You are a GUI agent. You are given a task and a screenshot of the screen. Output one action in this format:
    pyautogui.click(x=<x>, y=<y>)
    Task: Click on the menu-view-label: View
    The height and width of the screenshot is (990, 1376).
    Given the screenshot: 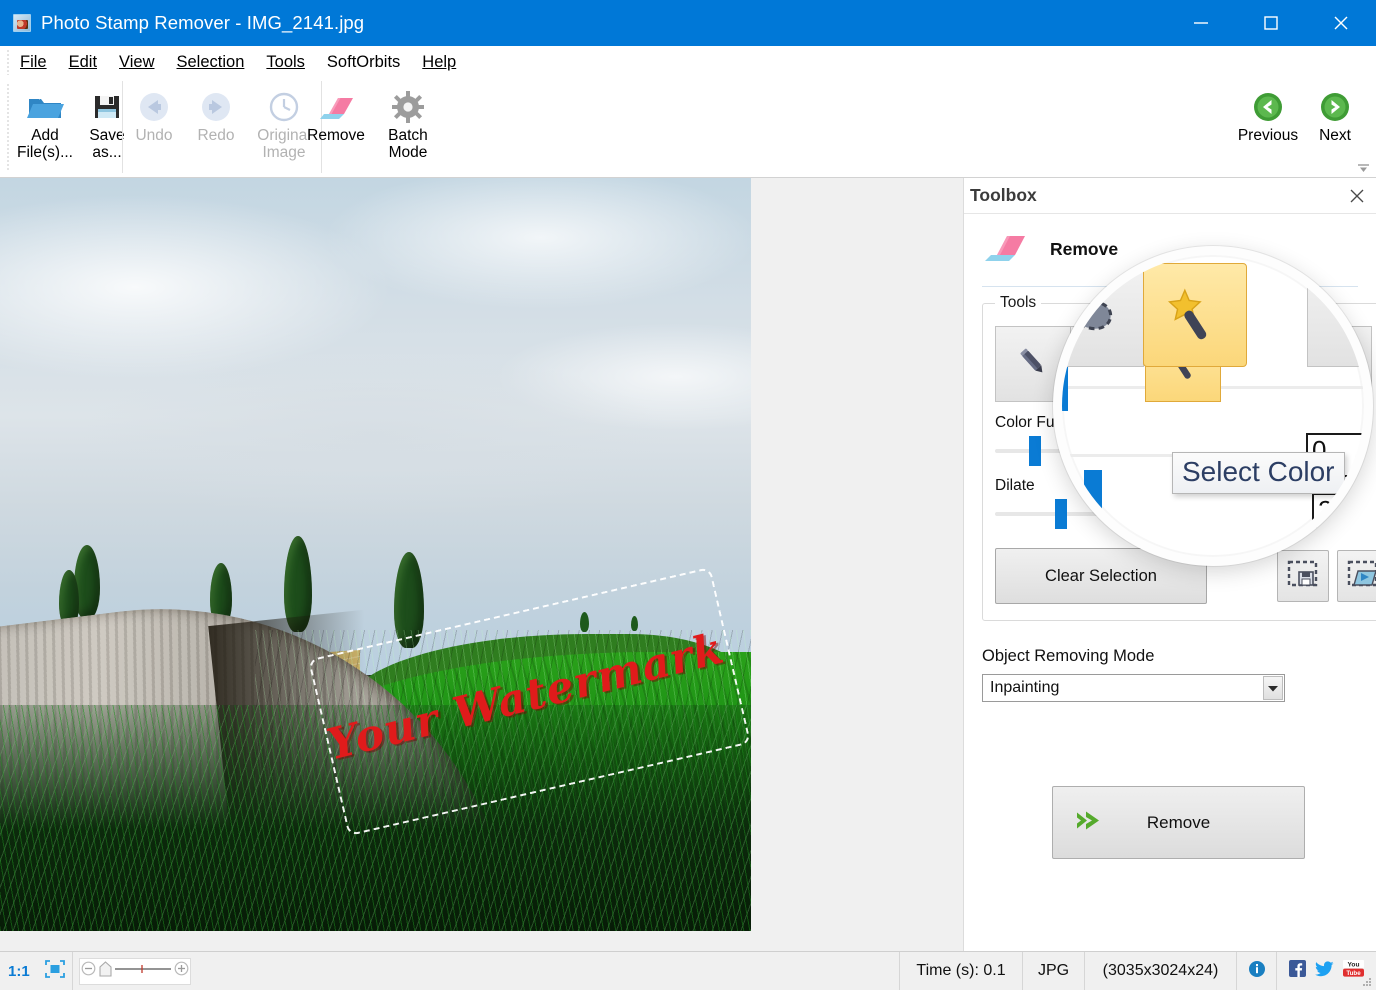 What is the action you would take?
    pyautogui.click(x=137, y=62)
    